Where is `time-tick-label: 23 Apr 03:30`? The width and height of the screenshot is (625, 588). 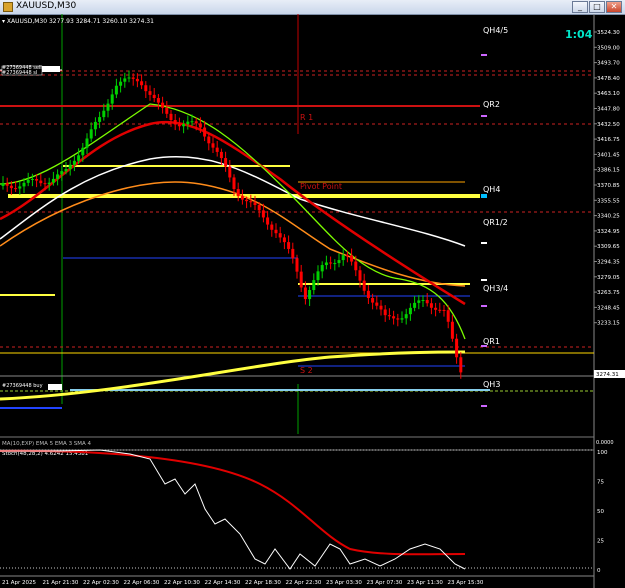
time-tick-label: 23 Apr 03:30 is located at coordinates (344, 583).